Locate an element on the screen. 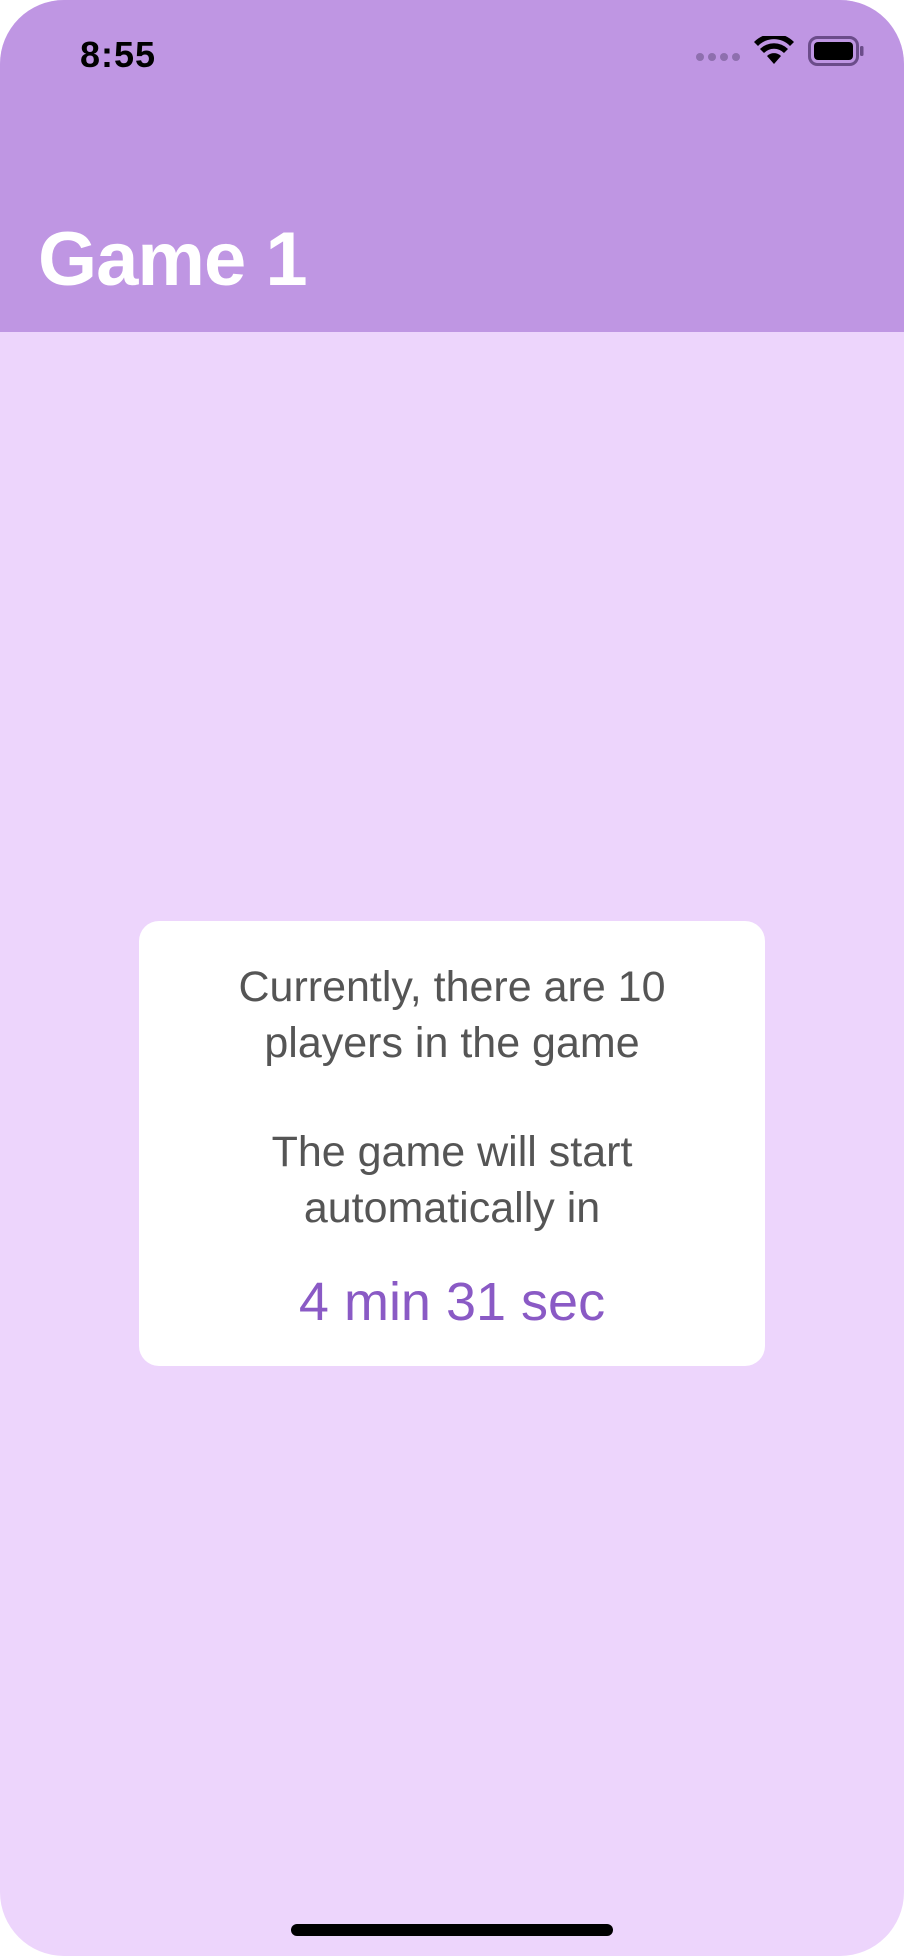 This screenshot has width=904, height=1956. start-line-2: automatically in is located at coordinates (452, 1208).